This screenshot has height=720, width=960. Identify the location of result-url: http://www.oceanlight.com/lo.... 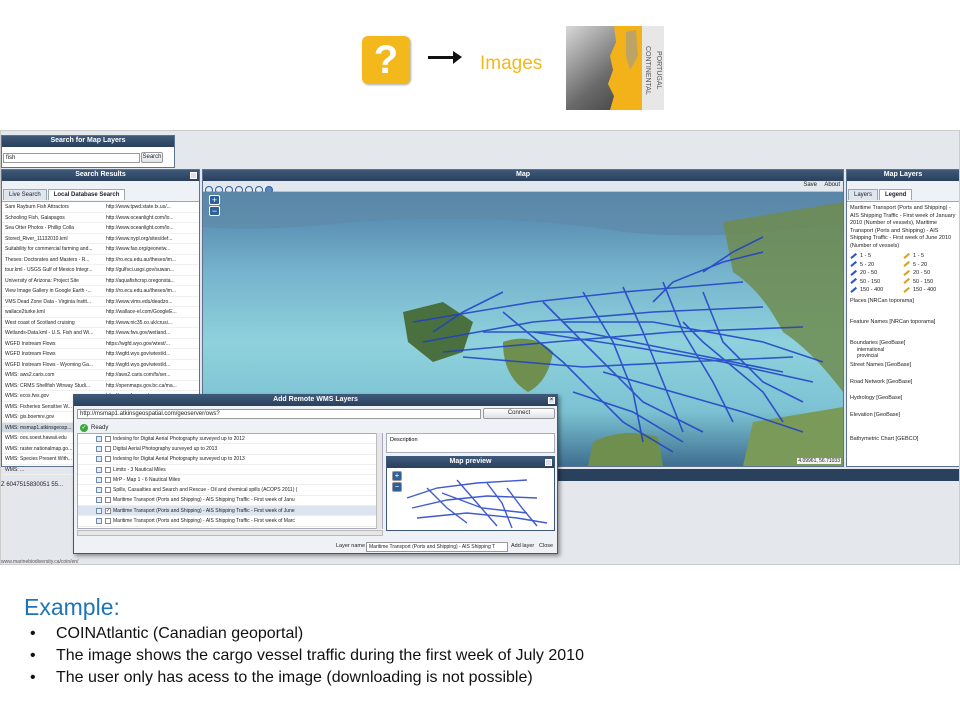
(140, 217).